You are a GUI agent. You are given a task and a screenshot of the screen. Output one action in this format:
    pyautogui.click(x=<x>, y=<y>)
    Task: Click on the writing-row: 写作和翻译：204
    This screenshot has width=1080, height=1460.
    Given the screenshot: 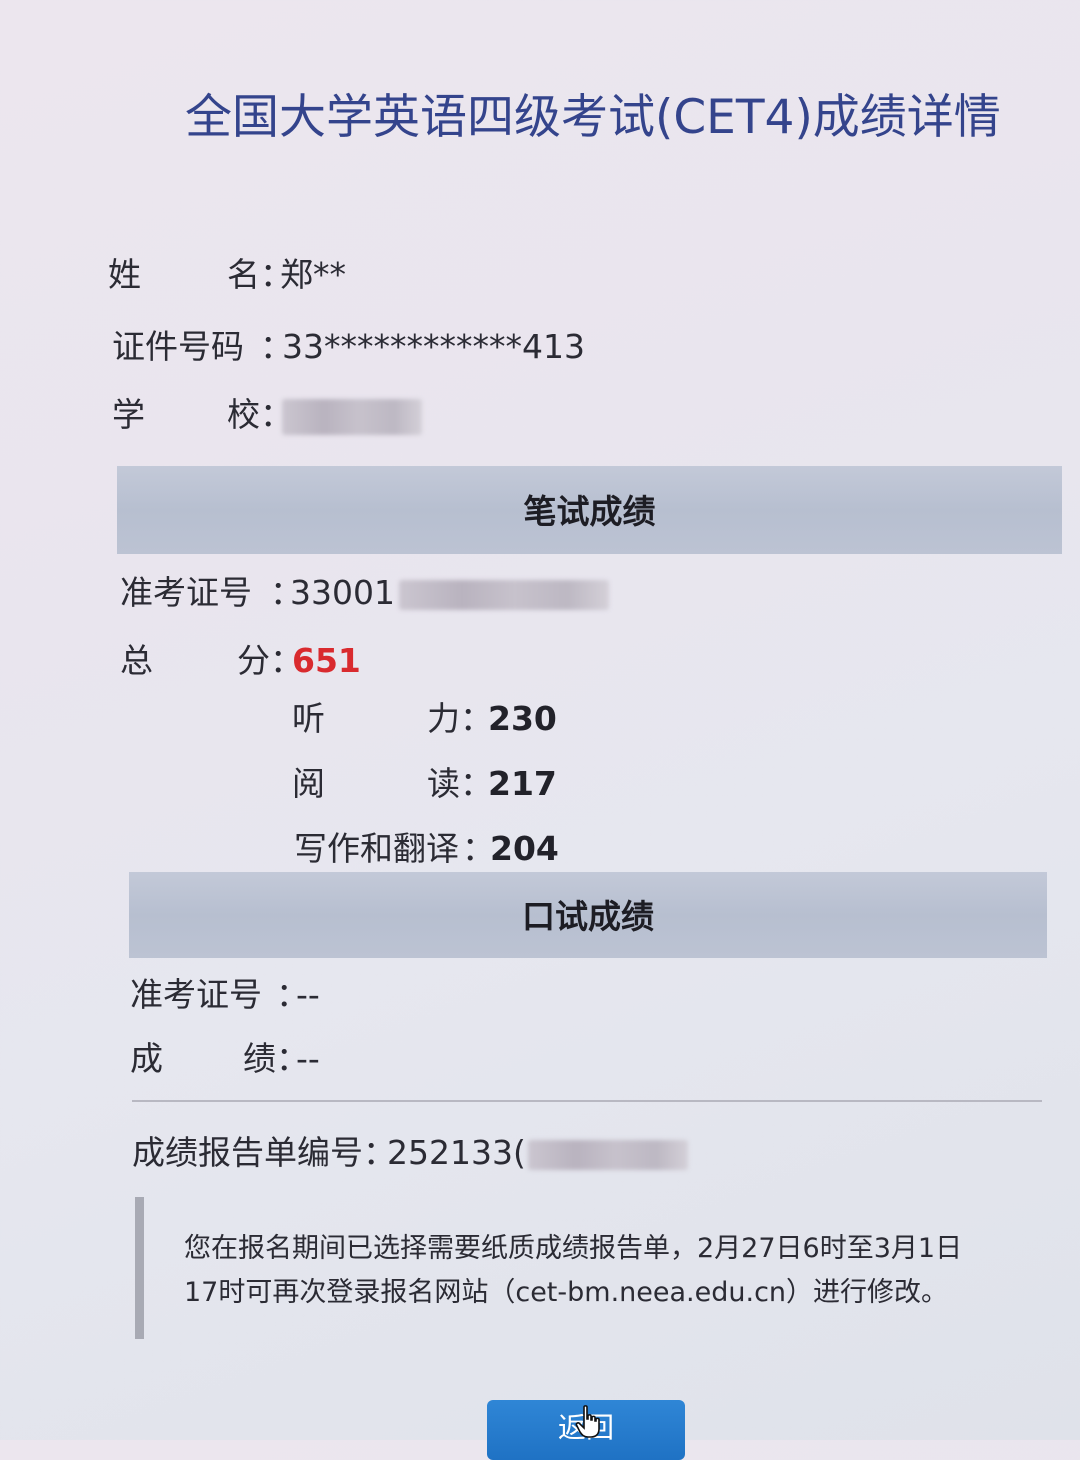 What is the action you would take?
    pyautogui.click(x=426, y=846)
    